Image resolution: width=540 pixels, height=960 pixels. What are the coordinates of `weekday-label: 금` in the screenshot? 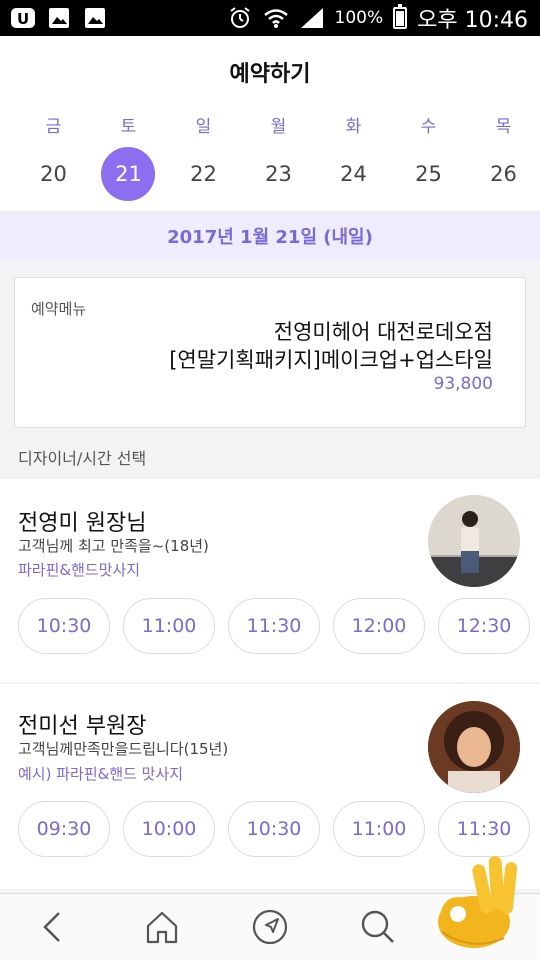 It's located at (53, 127).